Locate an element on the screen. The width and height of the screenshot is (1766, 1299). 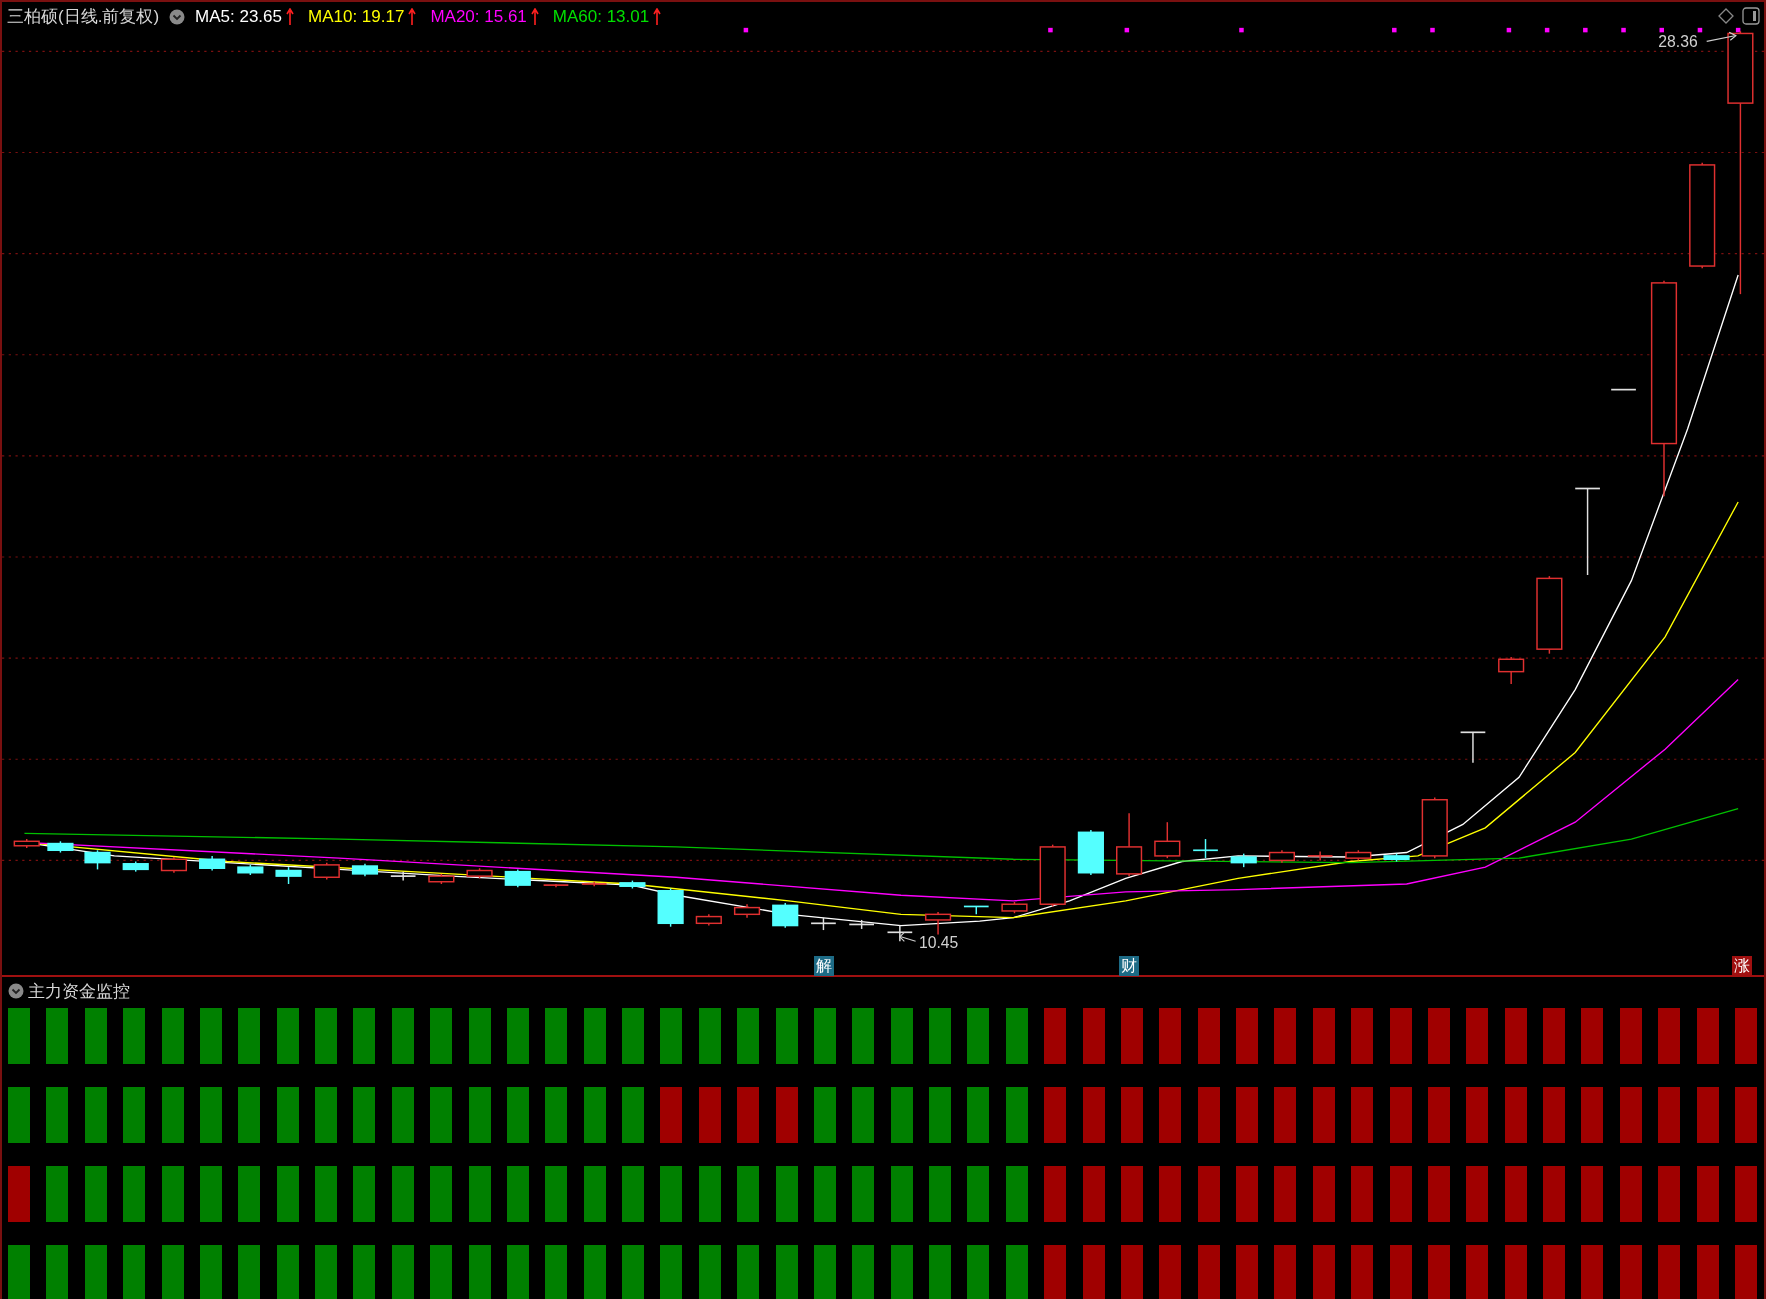
low-price-label: 10.45 is located at coordinates (938, 943).